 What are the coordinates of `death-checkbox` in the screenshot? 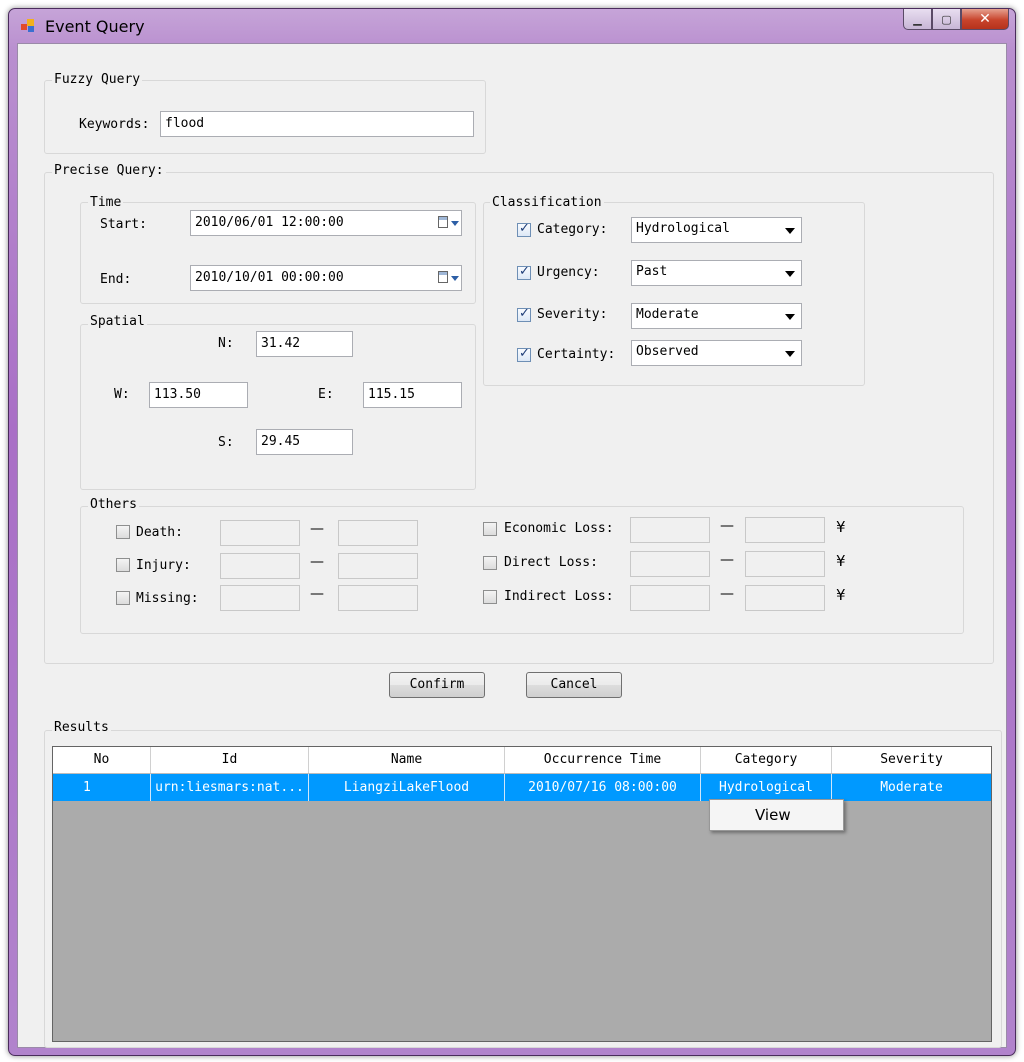 It's located at (123, 532).